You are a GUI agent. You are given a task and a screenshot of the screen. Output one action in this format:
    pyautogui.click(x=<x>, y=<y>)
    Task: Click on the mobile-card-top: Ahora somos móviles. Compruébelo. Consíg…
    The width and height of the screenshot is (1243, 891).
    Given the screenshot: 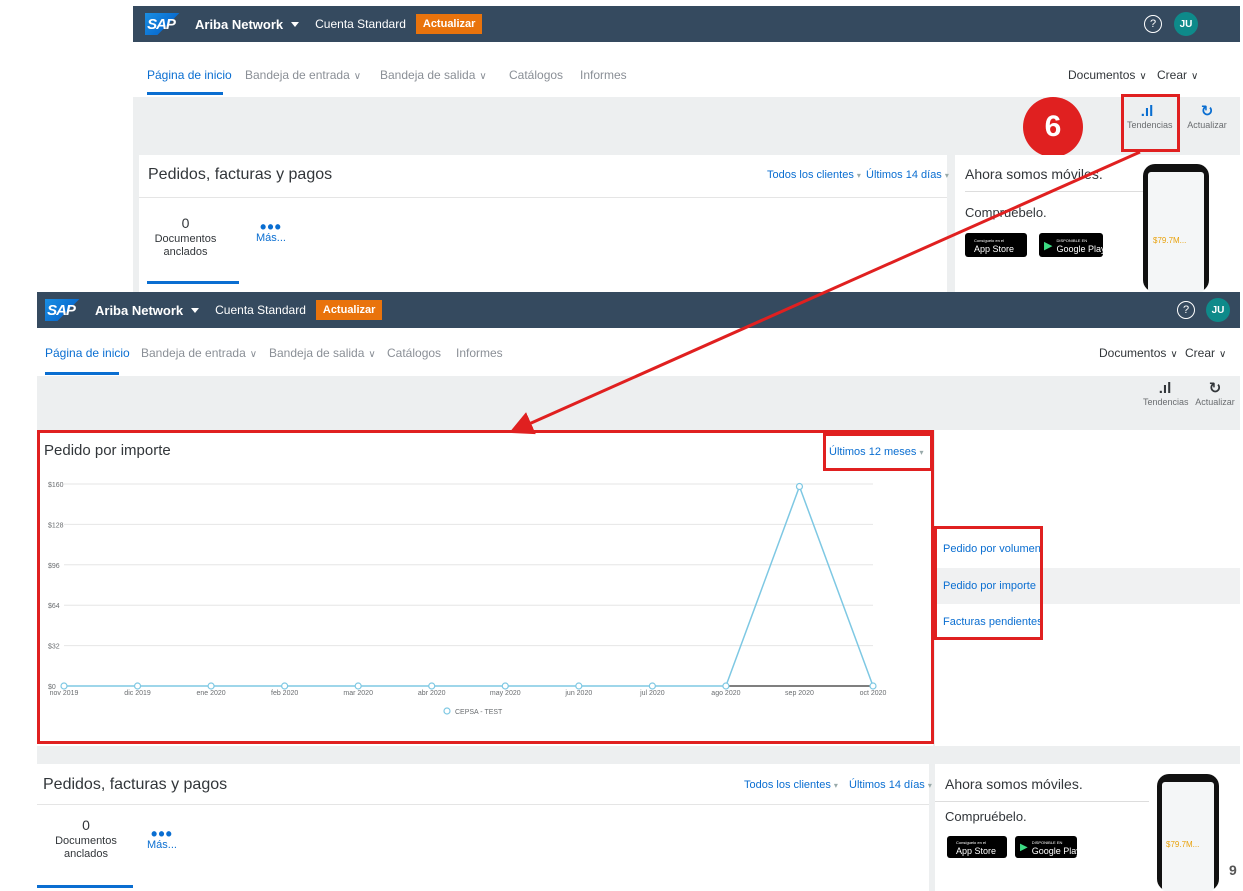 What is the action you would take?
    pyautogui.click(x=1097, y=223)
    